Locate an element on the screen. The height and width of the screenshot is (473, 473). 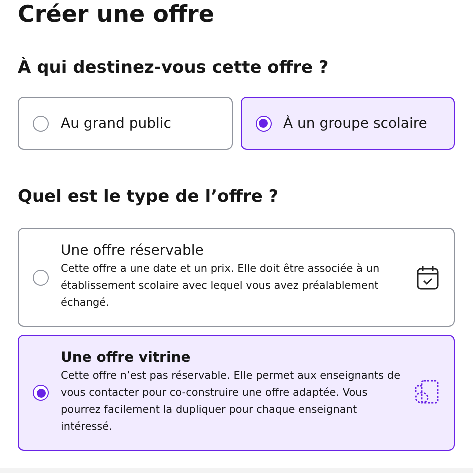
section-heading: À qui destinez-vous cette offre ? is located at coordinates (174, 68).